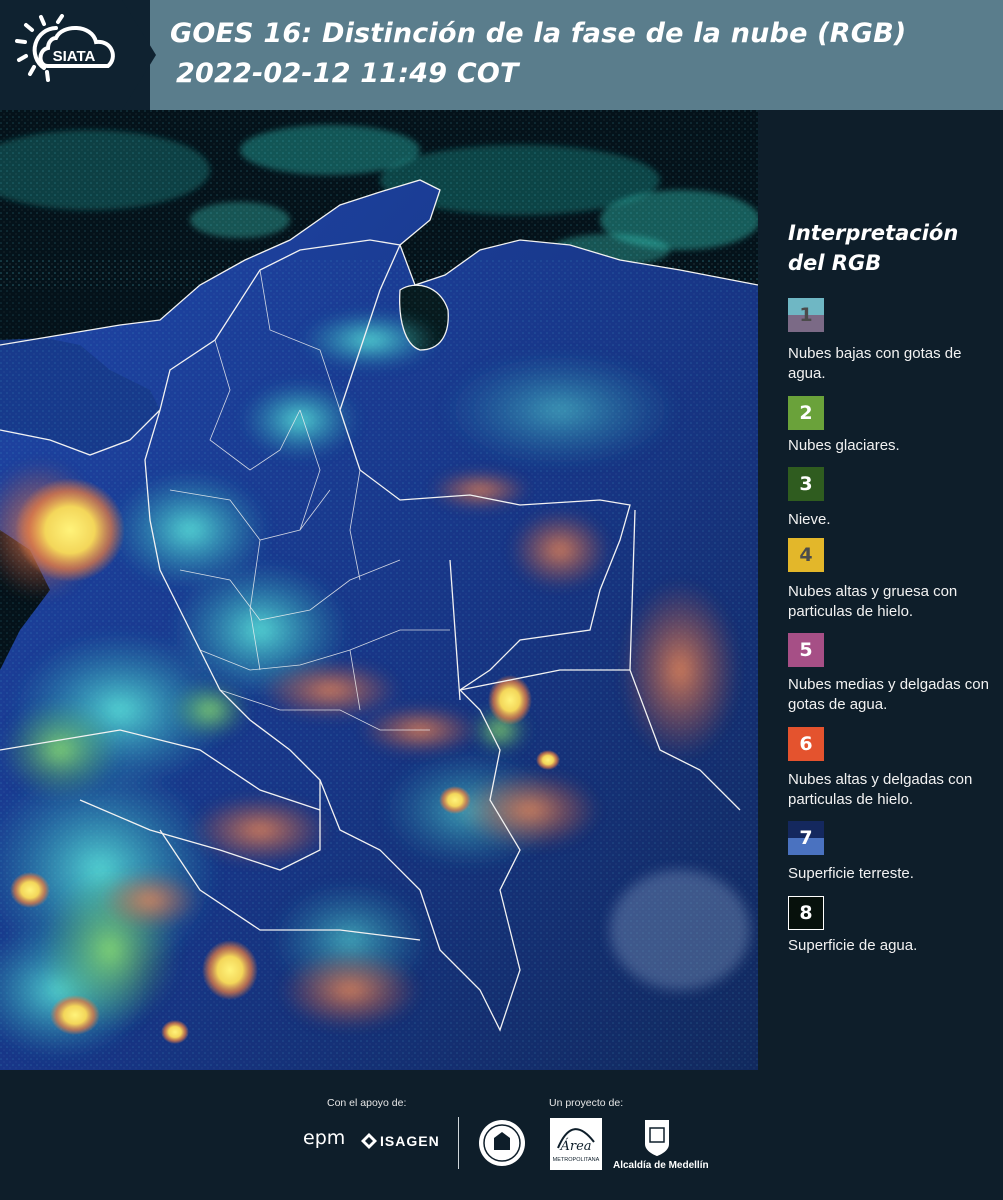 Image resolution: width=1003 pixels, height=1200 pixels. Describe the element at coordinates (873, 233) in the screenshot. I see `legend-title-line1: Interpretación` at that location.